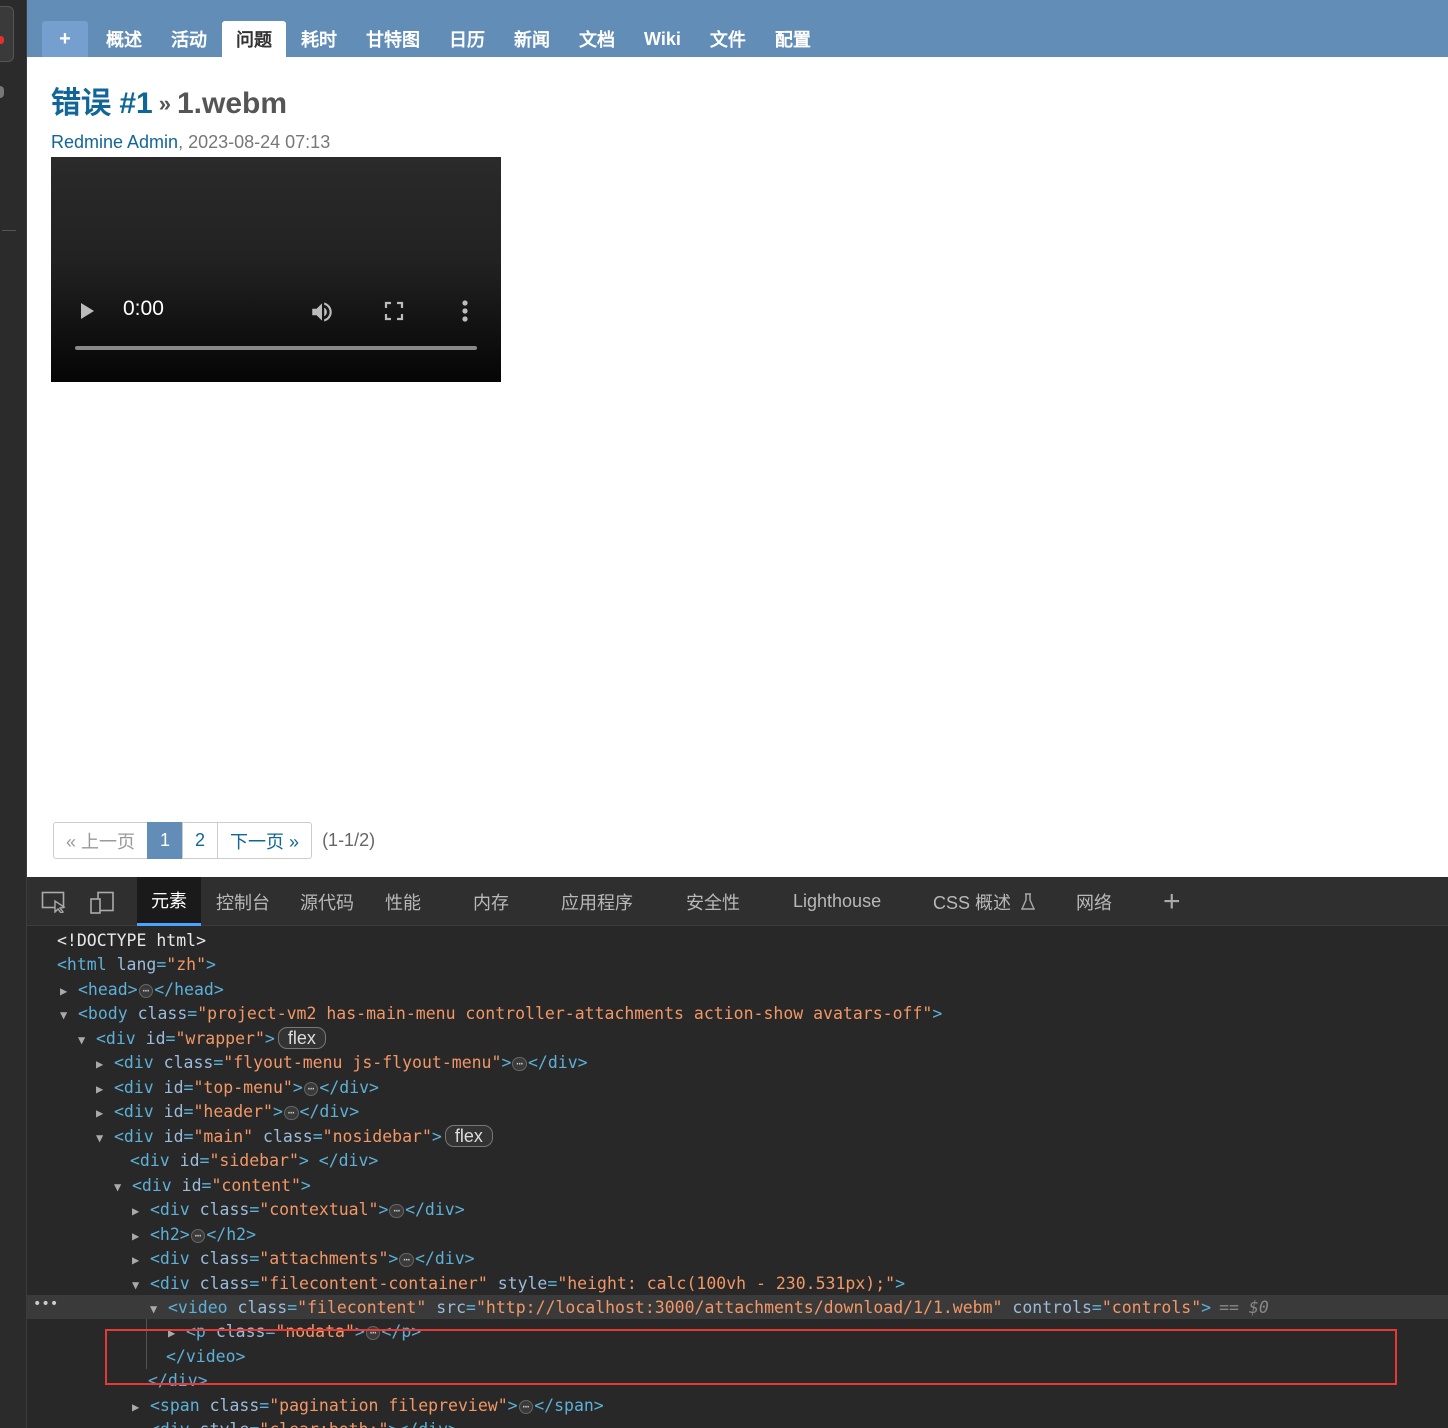 The image size is (1448, 1428). What do you see at coordinates (169, 901) in the screenshot?
I see `tab-elements: 元素` at bounding box center [169, 901].